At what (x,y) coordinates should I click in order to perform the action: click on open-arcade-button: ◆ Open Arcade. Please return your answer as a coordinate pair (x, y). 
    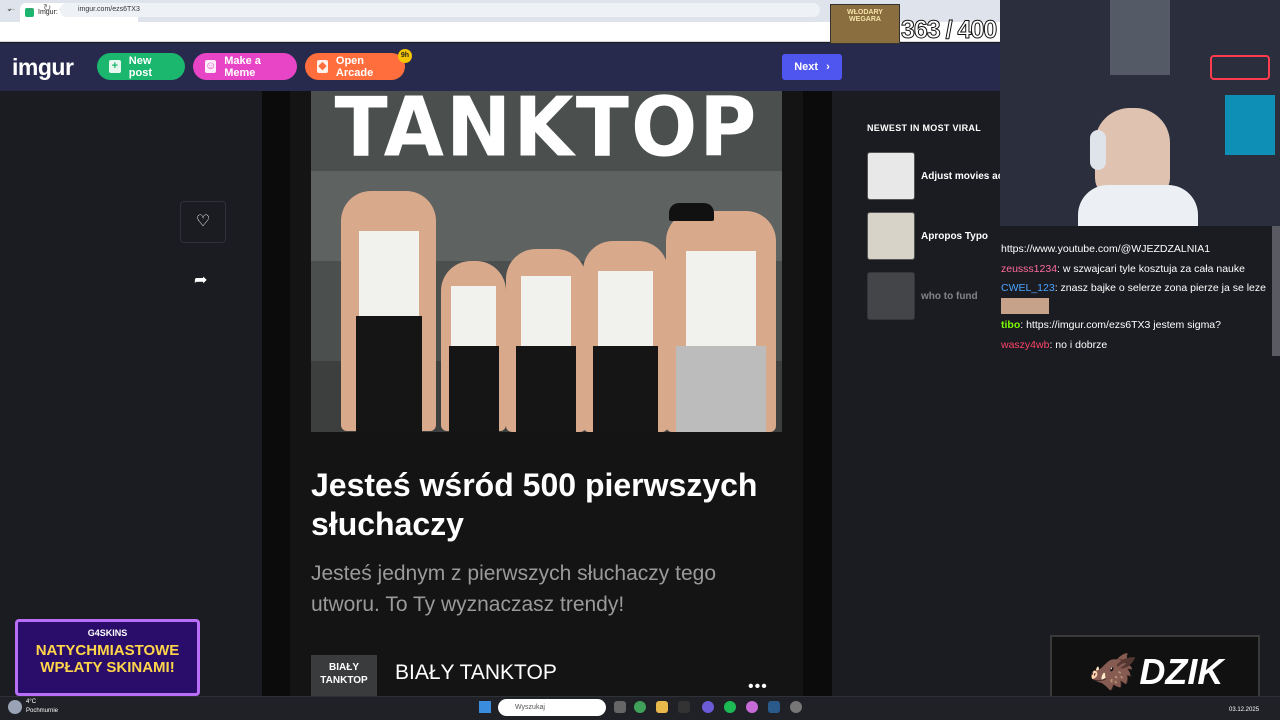
    Looking at the image, I should click on (355, 66).